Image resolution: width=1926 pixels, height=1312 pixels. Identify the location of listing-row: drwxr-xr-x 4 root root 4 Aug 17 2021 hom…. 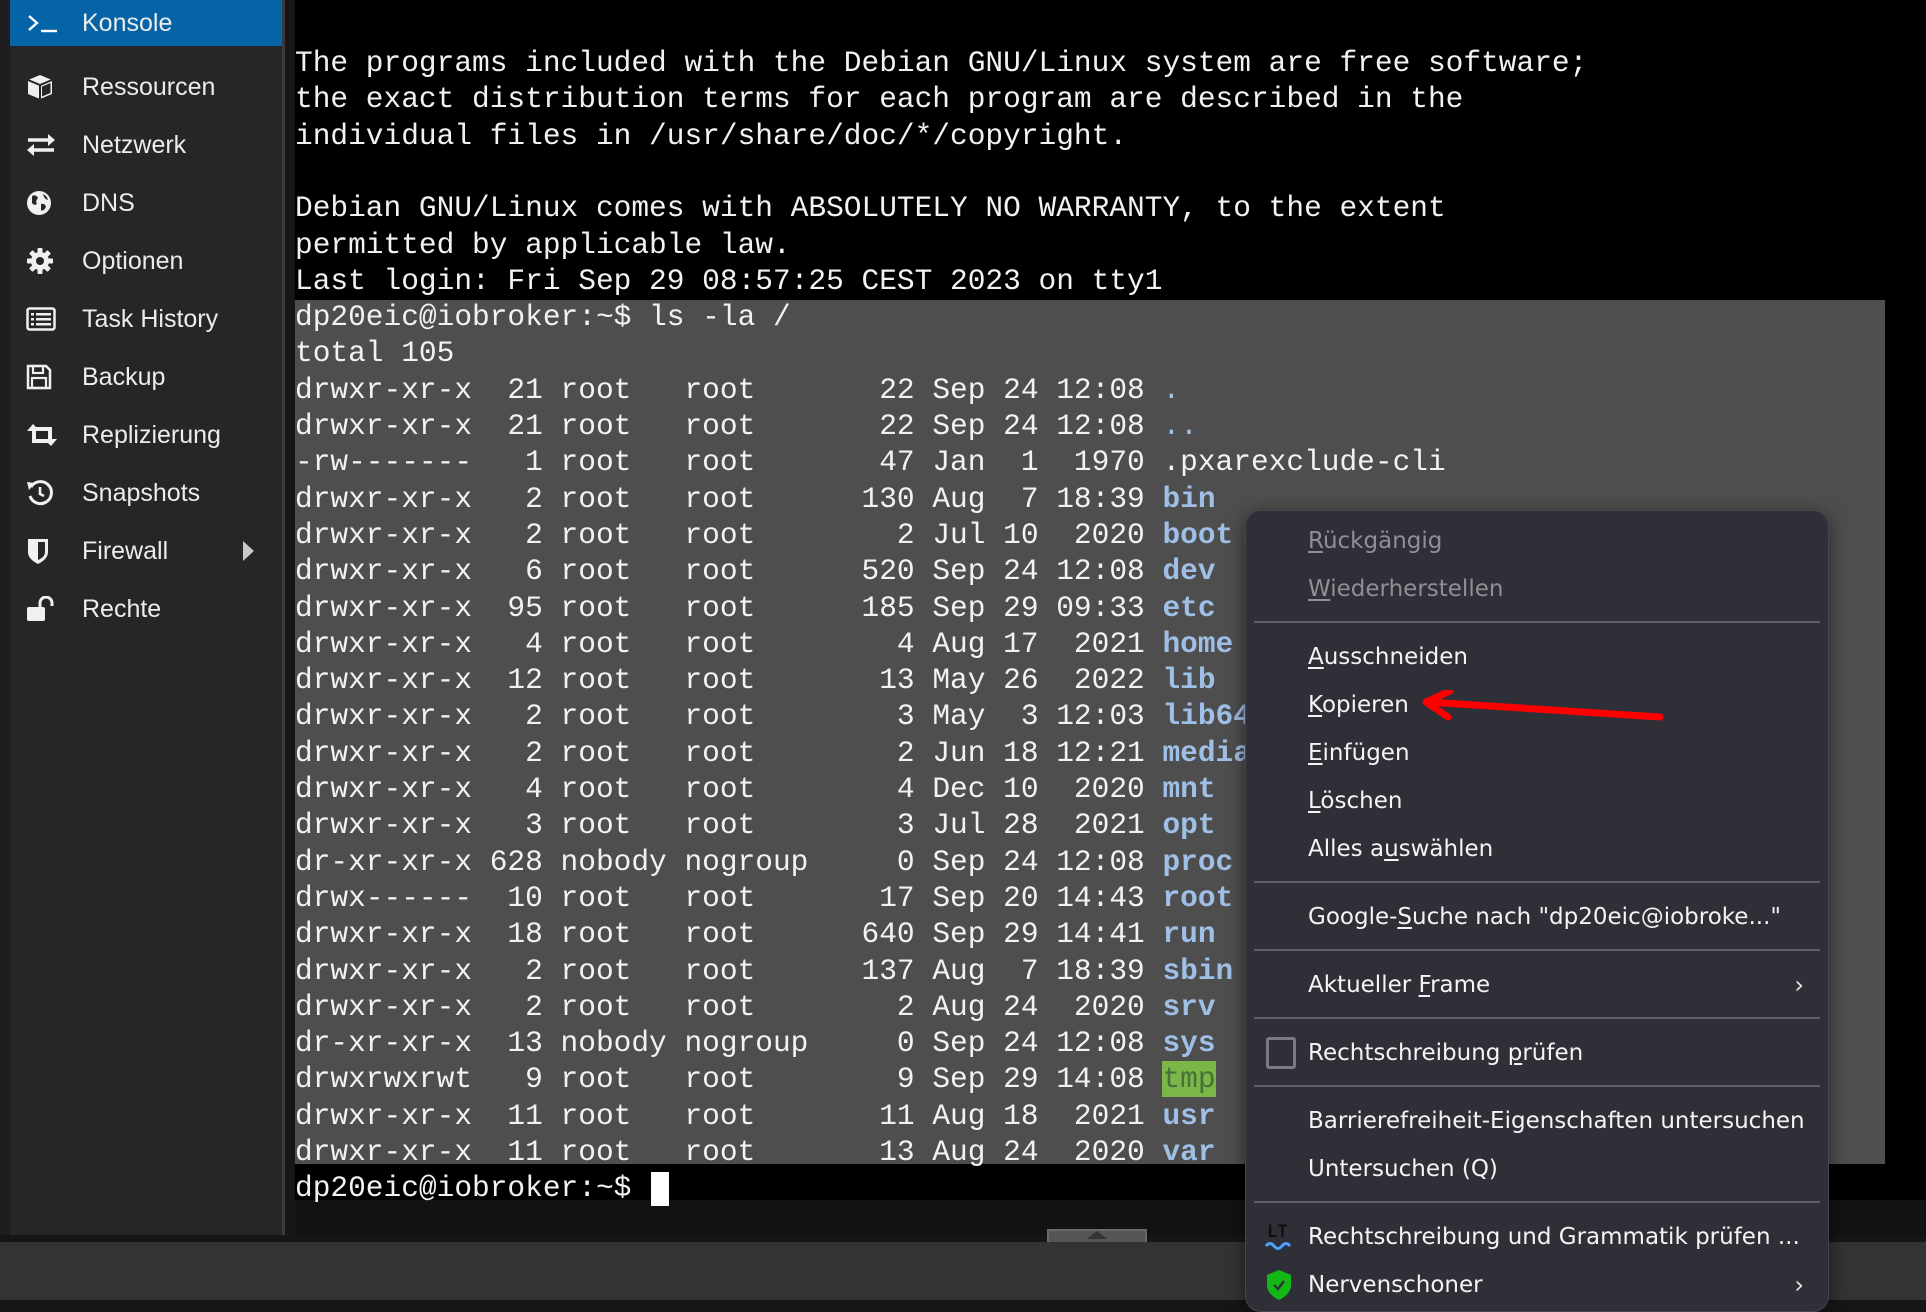
(764, 644).